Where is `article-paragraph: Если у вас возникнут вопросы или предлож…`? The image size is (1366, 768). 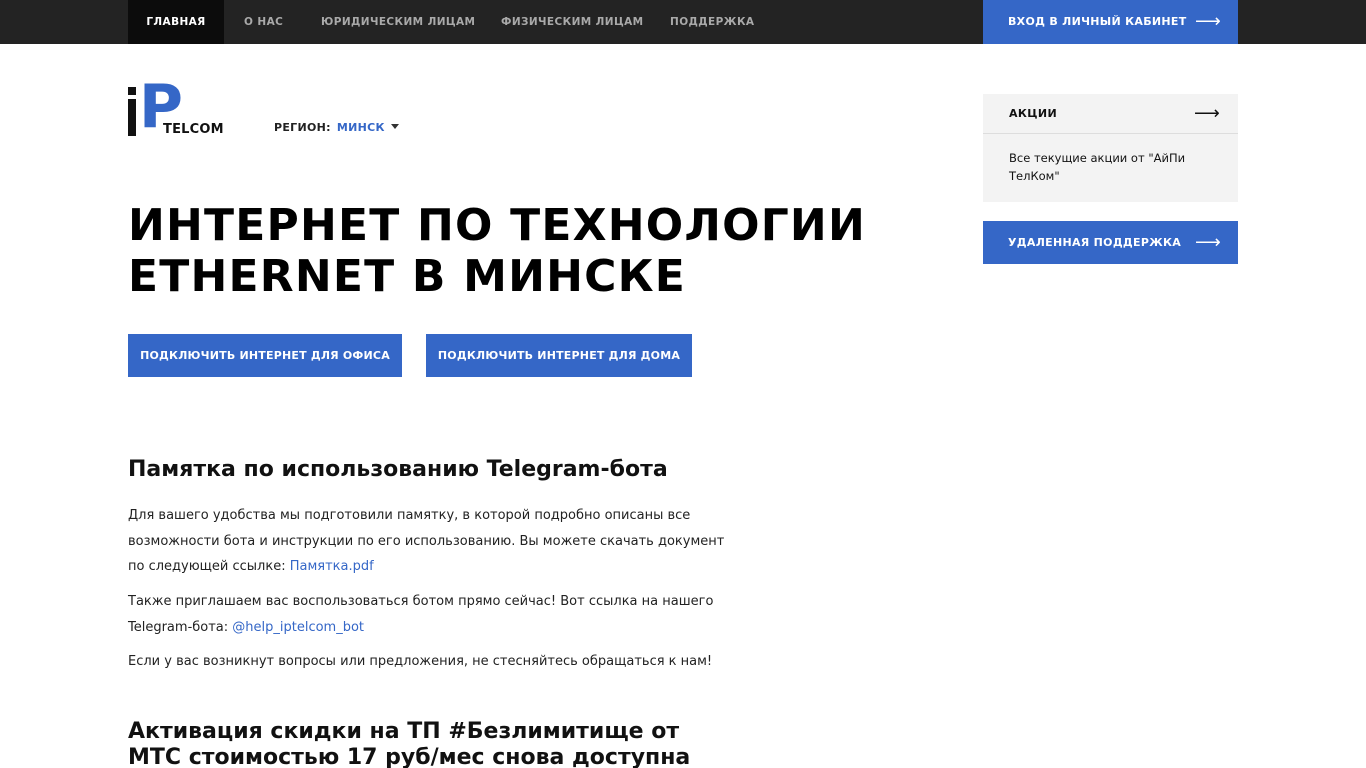
article-paragraph: Если у вас возникнут вопросы или предлож… is located at coordinates (420, 661).